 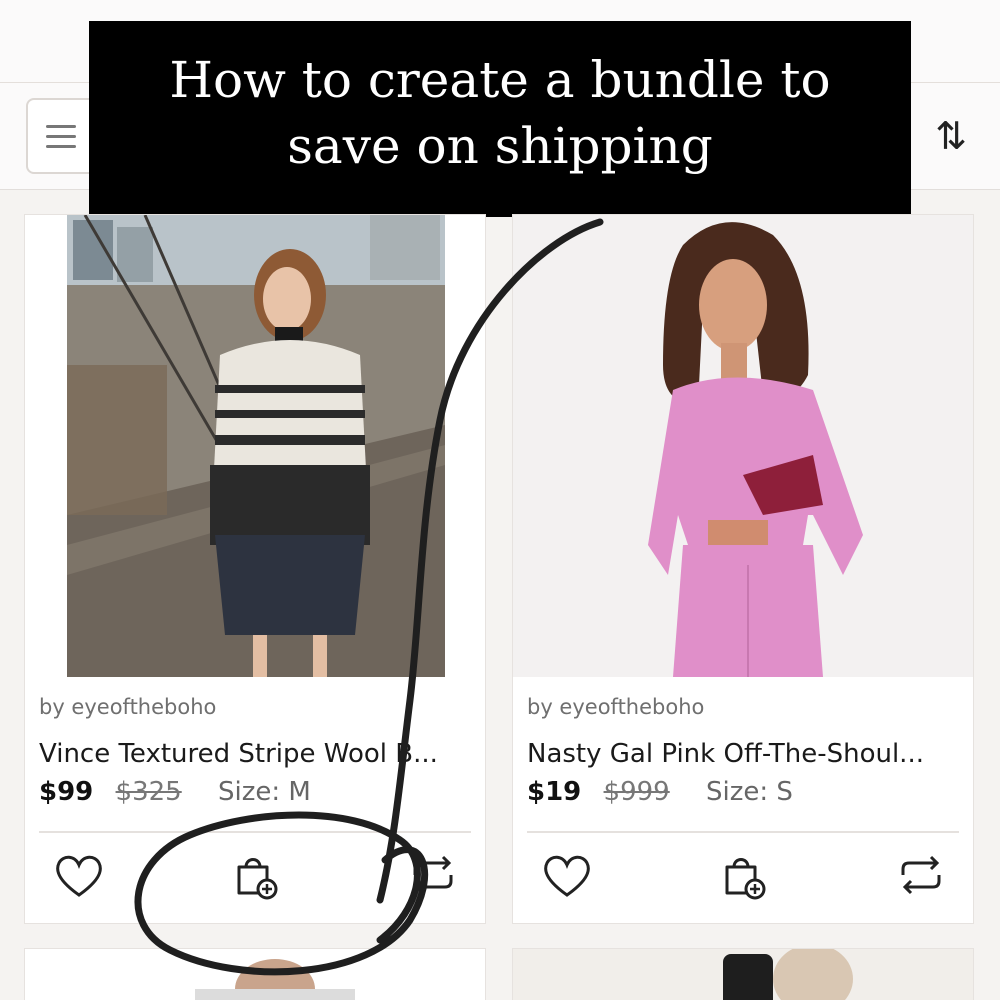 I want to click on size-label: Size: S, so click(x=749, y=792).